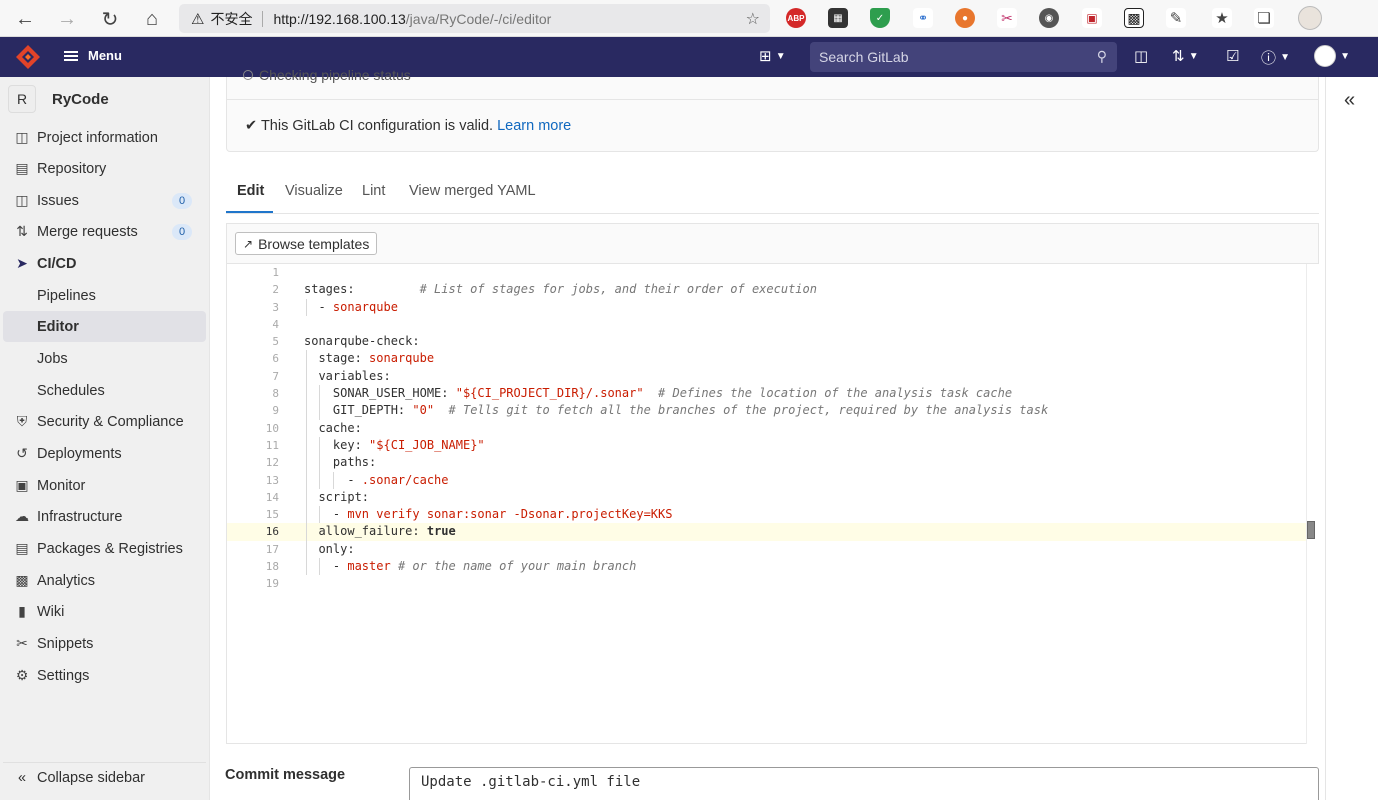 The image size is (1378, 800). What do you see at coordinates (67, 19) in the screenshot?
I see `forward-arrow-icon: →` at bounding box center [67, 19].